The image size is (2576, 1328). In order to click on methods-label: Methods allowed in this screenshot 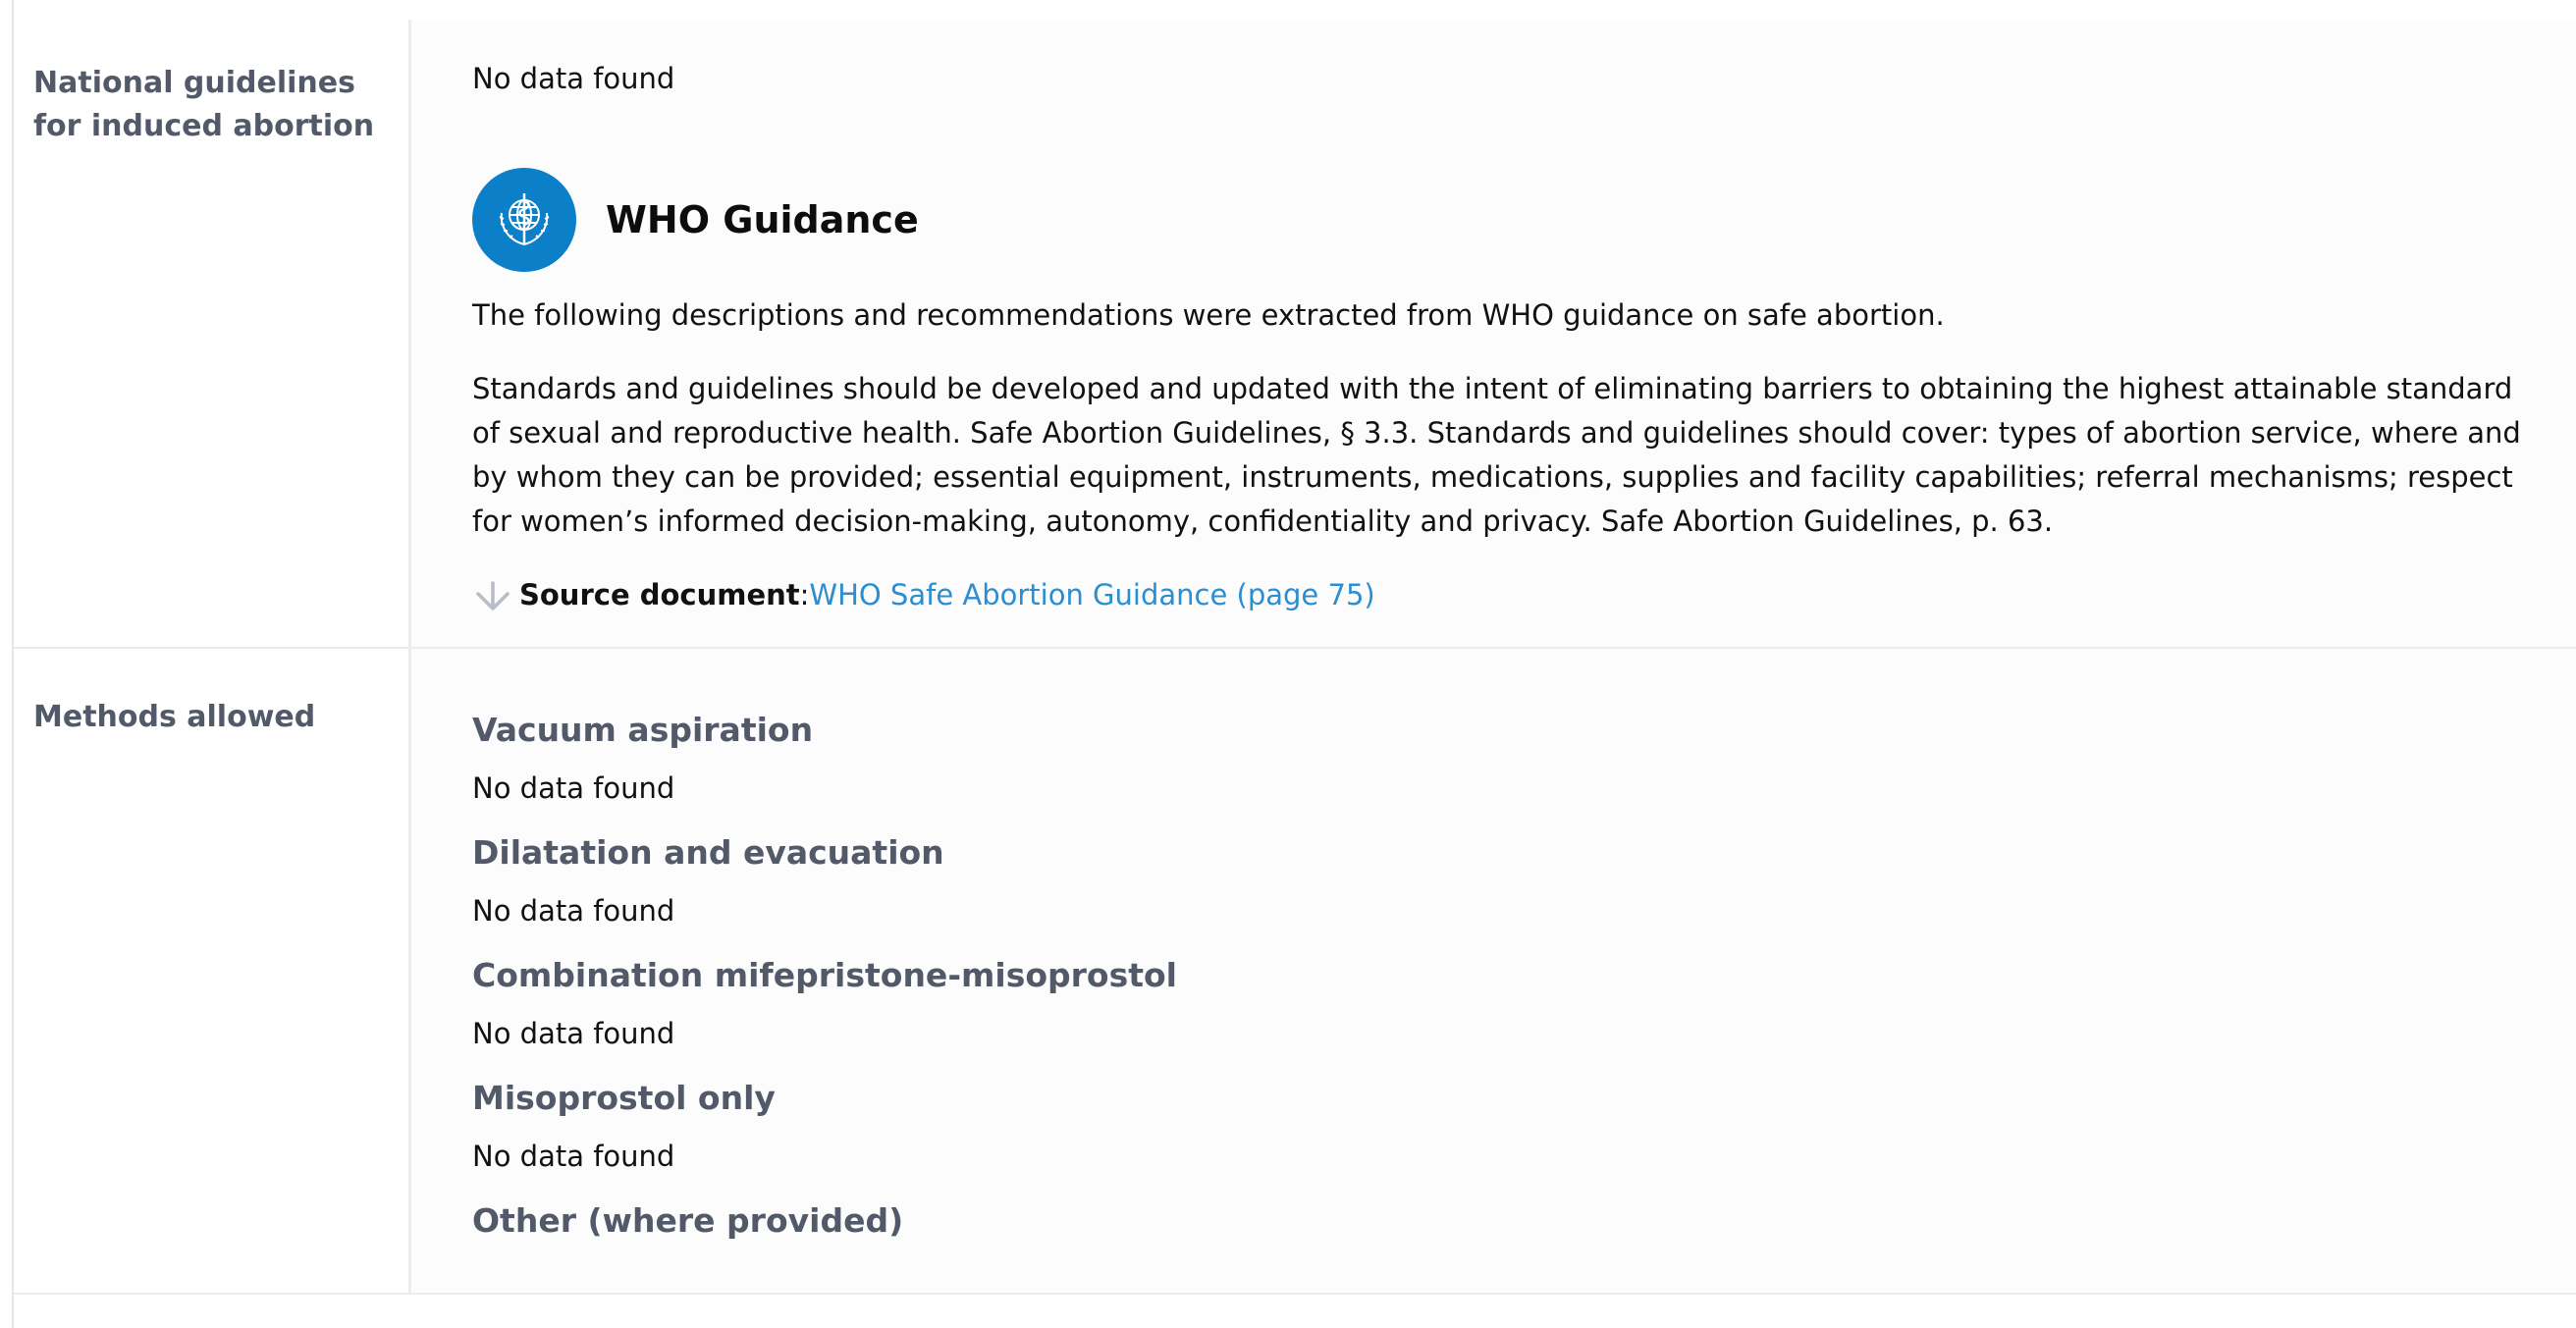, I will do `click(212, 971)`.